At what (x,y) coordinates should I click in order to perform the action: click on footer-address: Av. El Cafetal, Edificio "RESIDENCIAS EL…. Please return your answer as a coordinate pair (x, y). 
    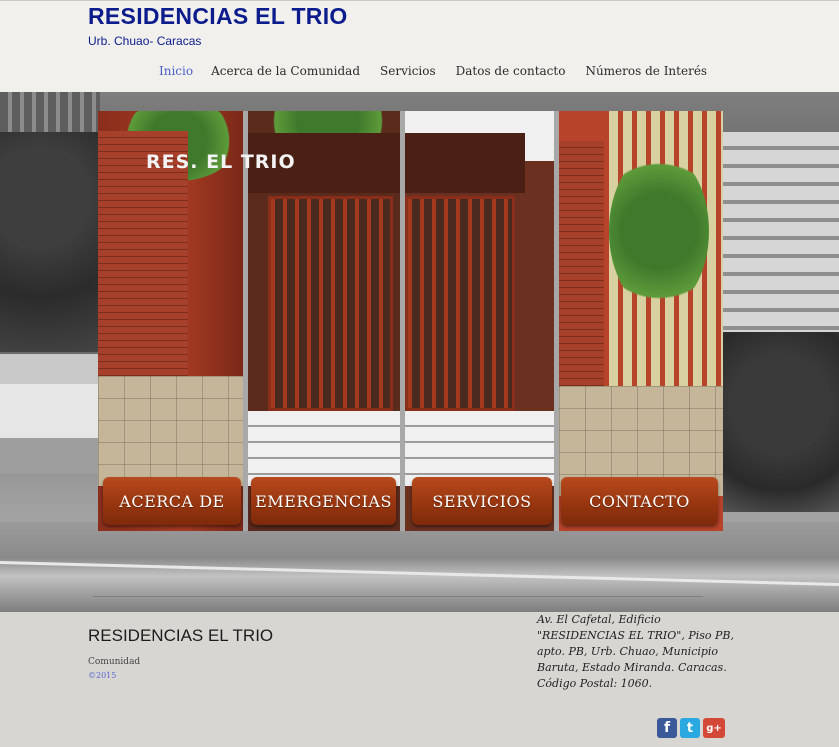
    Looking at the image, I should click on (637, 652).